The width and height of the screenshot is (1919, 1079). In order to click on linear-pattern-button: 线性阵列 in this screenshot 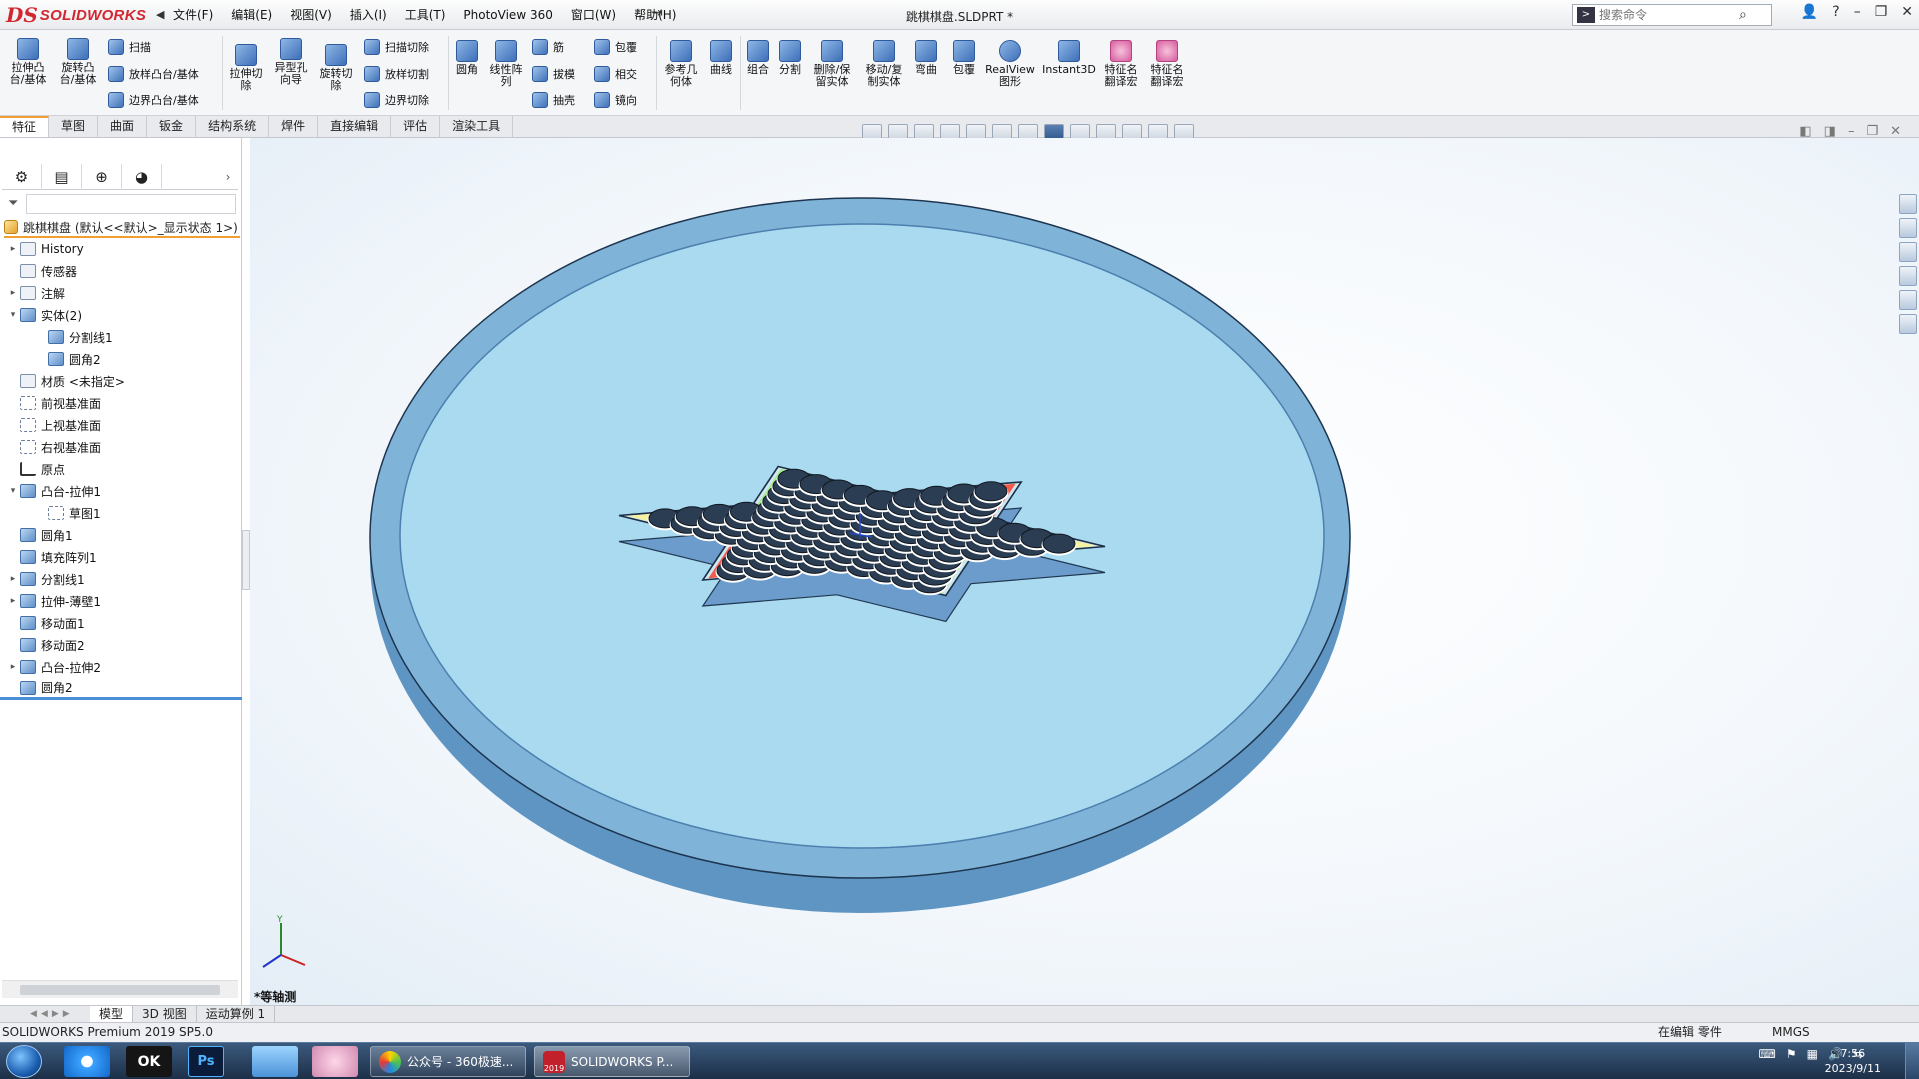, I will do `click(506, 64)`.